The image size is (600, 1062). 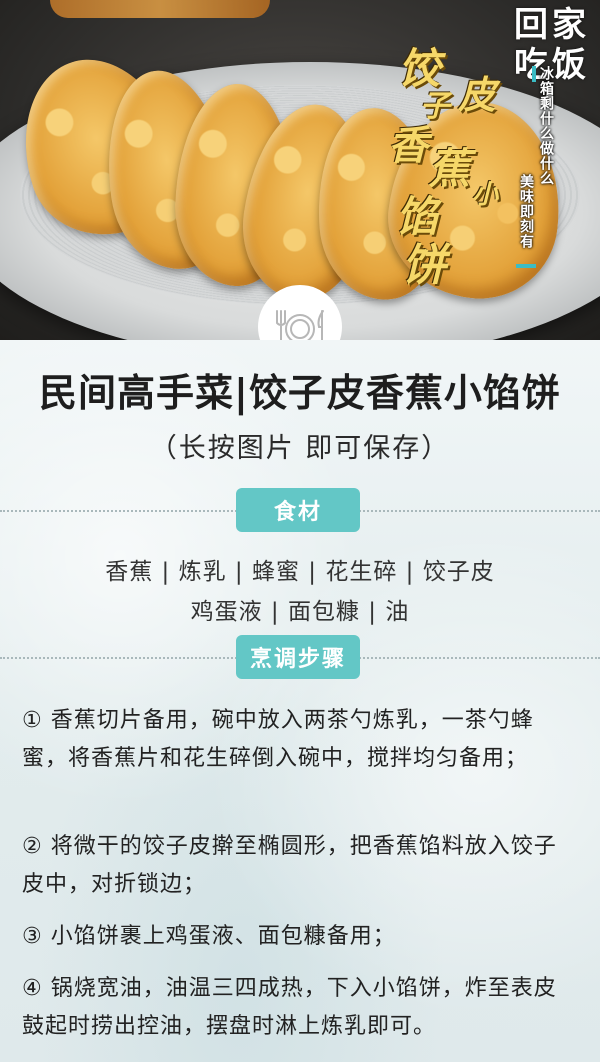 I want to click on step-3: ③ 小馅饼裹上鸡蛋液、面包糠备用；, so click(x=209, y=936).